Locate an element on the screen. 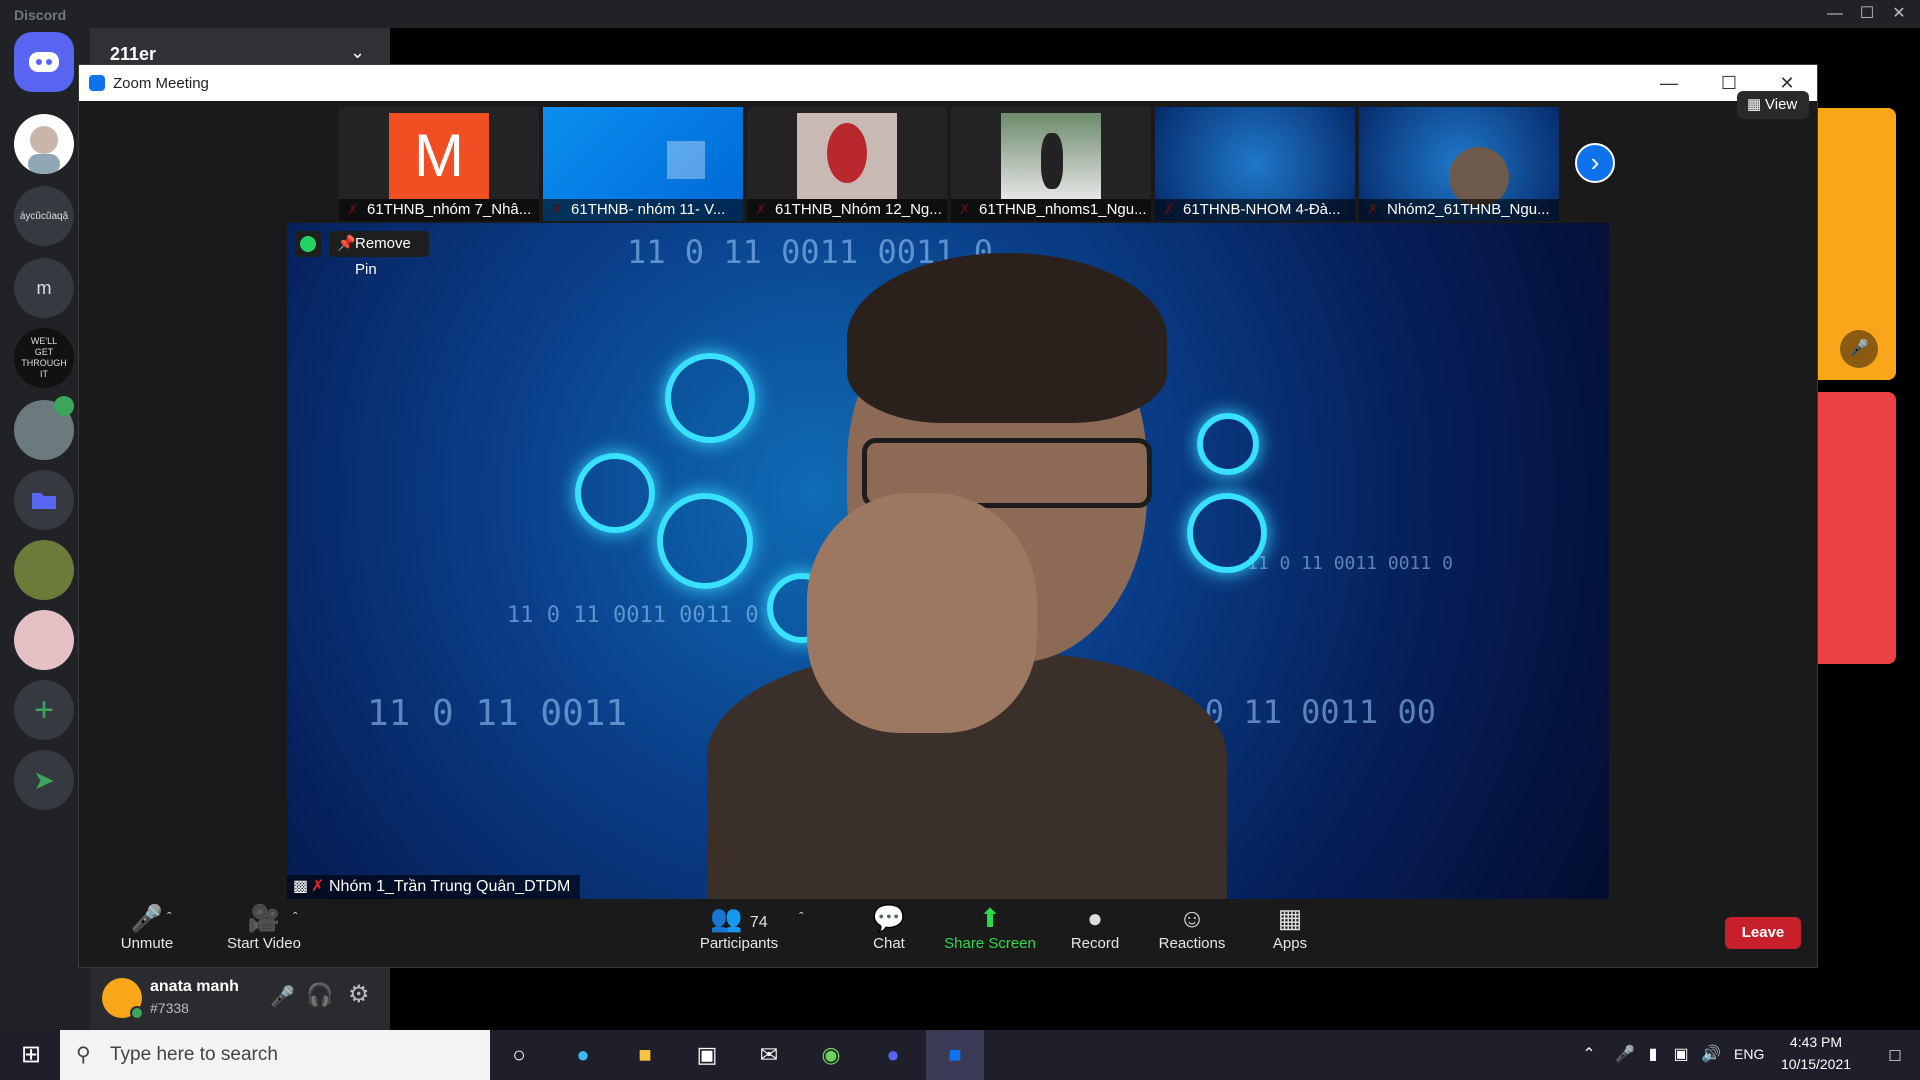  zoom-titlebar: Zoom Meeting — ☐ ✕ is located at coordinates (948, 83).